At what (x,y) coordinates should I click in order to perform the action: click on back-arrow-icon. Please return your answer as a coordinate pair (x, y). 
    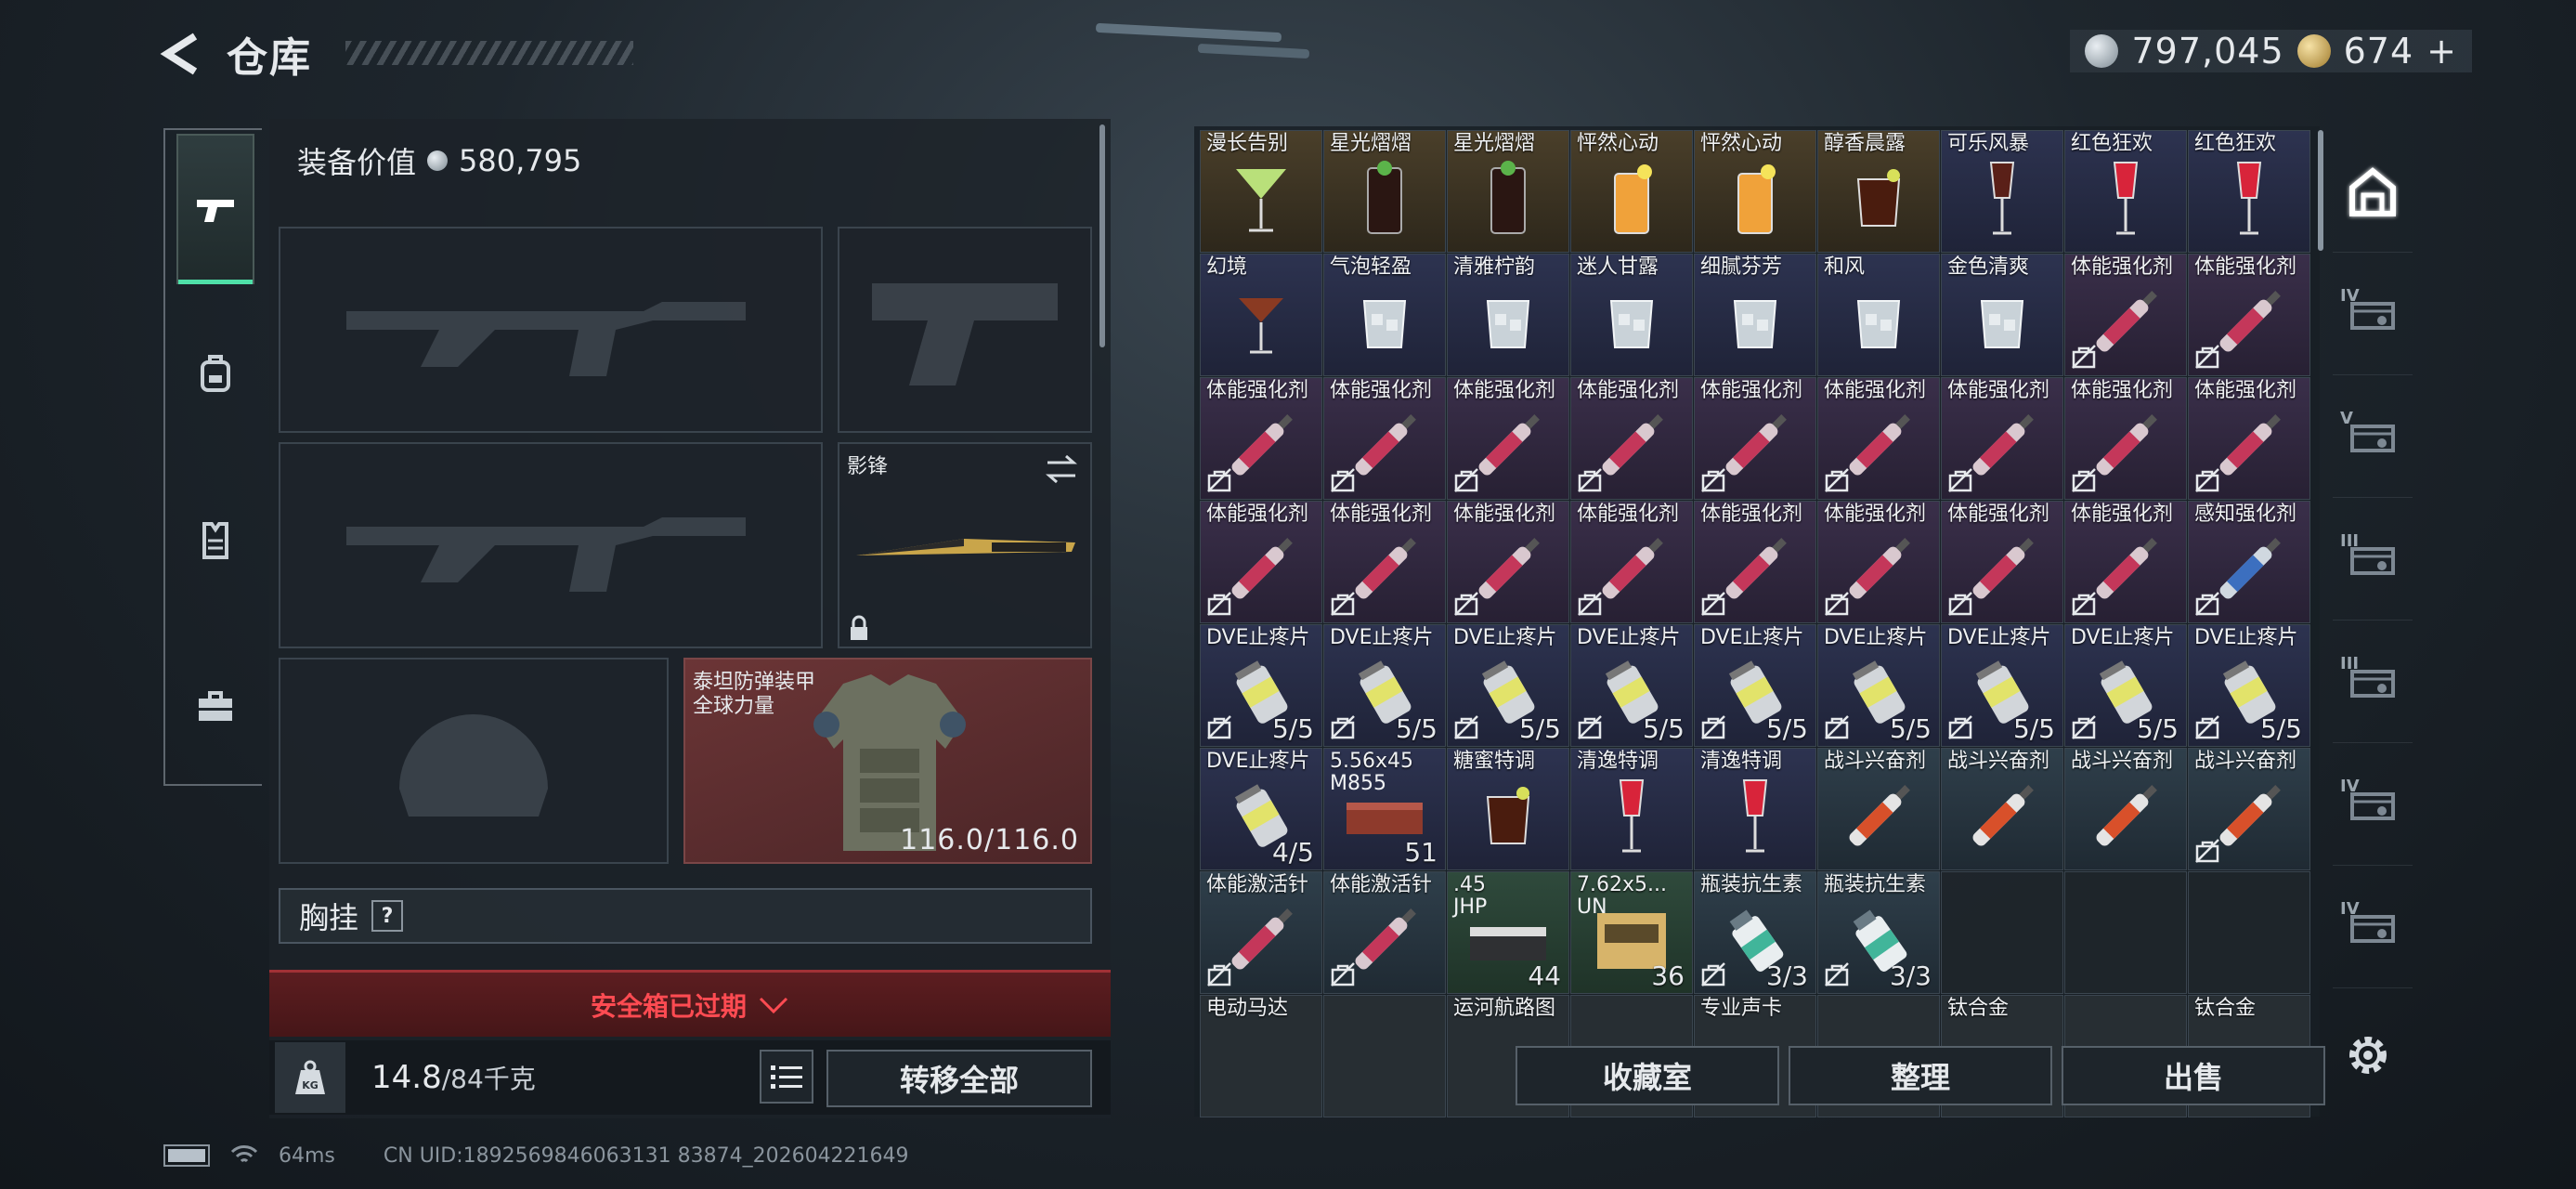
    Looking at the image, I should click on (183, 54).